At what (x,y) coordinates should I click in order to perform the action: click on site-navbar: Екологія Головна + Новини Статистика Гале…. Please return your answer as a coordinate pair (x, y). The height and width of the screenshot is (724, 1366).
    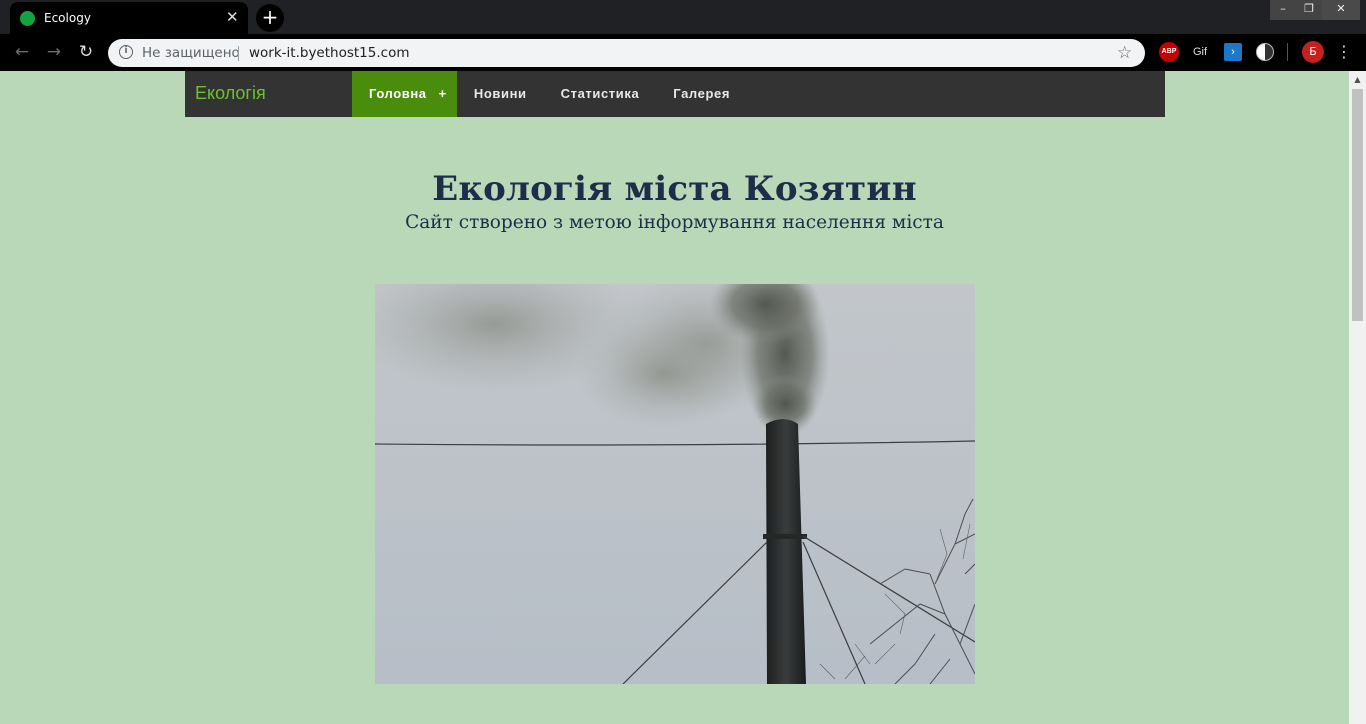
    Looking at the image, I should click on (675, 94).